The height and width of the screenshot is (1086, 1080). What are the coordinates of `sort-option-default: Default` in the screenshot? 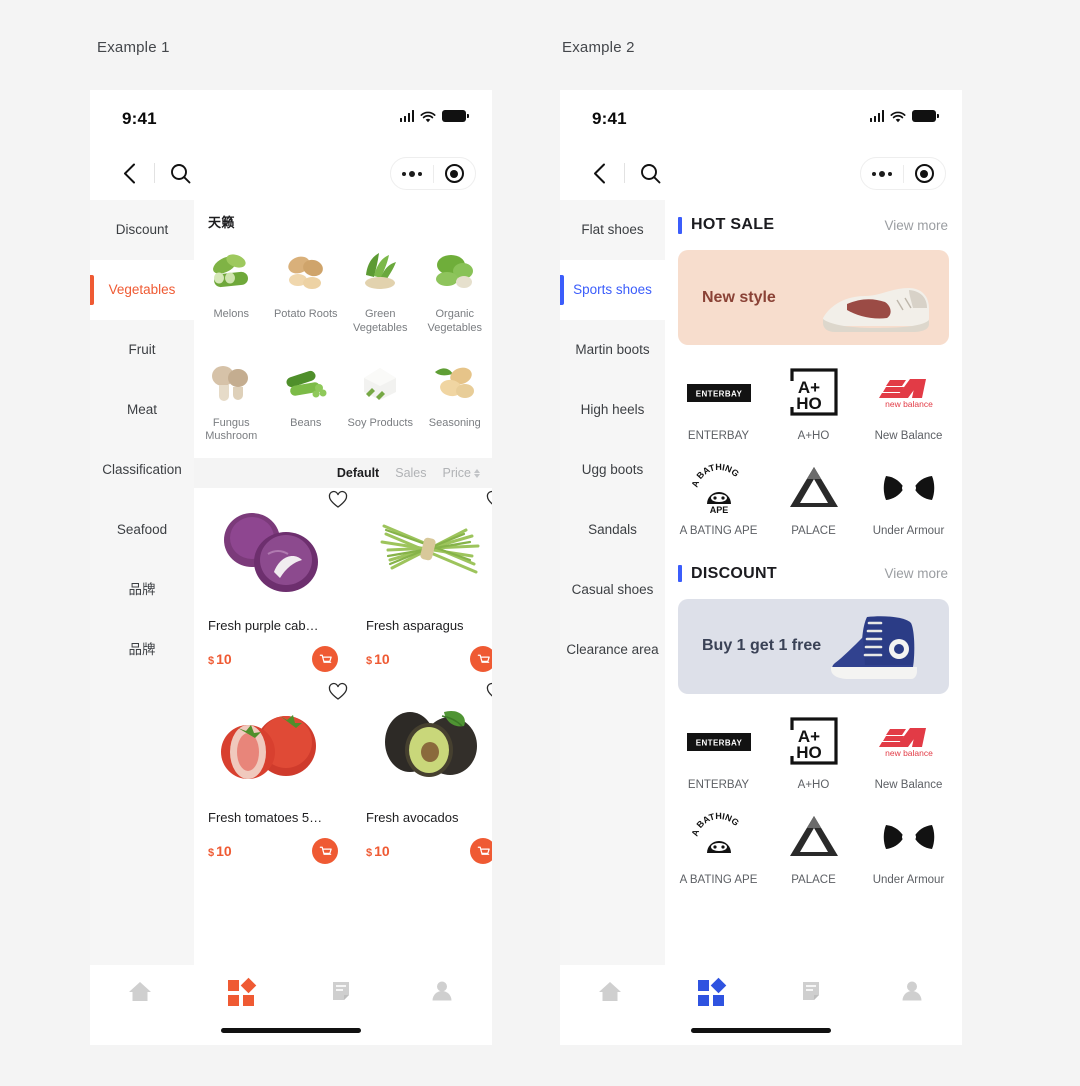 It's located at (358, 473).